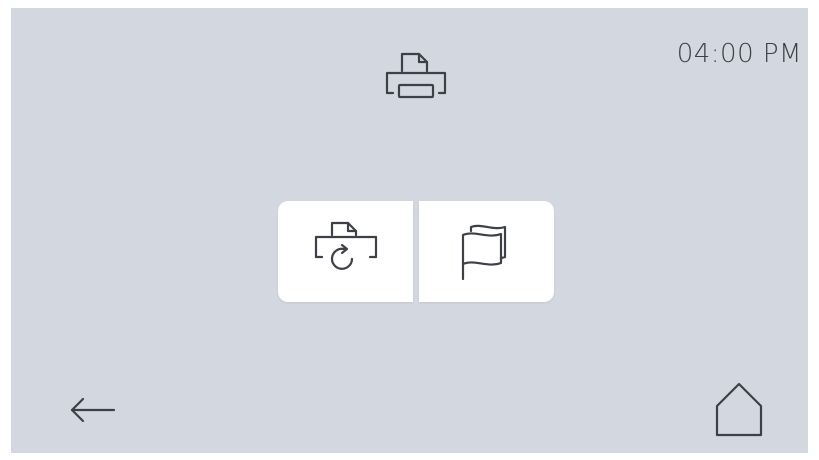  I want to click on printer-status-icon, so click(416, 77).